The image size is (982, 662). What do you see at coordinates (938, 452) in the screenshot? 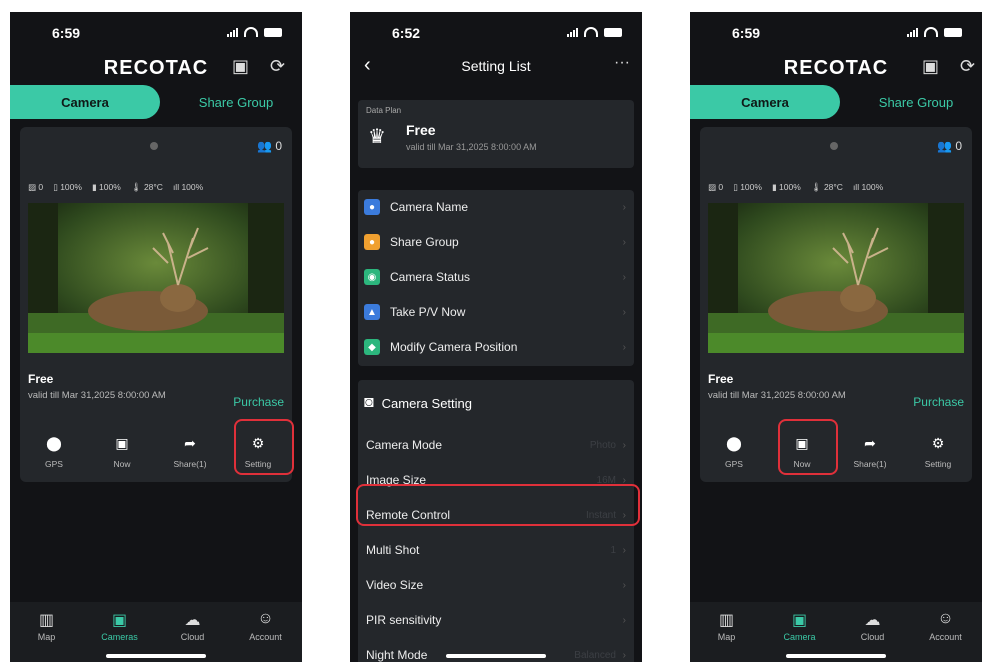
I see `setting-button: ⚙ Setting` at bounding box center [938, 452].